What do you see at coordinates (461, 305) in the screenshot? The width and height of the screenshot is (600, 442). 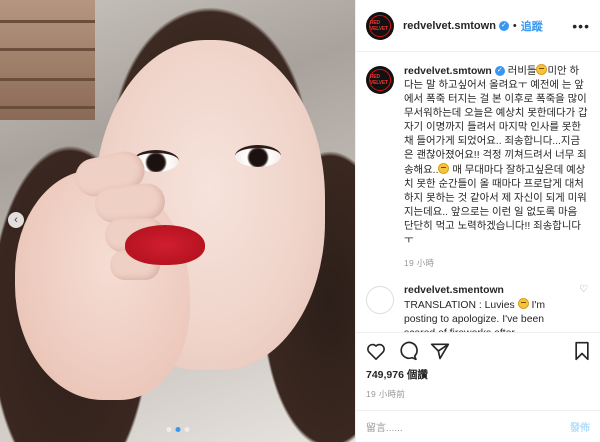 I see `comment-text-part-1: TRANSLATION : Luvies` at bounding box center [461, 305].